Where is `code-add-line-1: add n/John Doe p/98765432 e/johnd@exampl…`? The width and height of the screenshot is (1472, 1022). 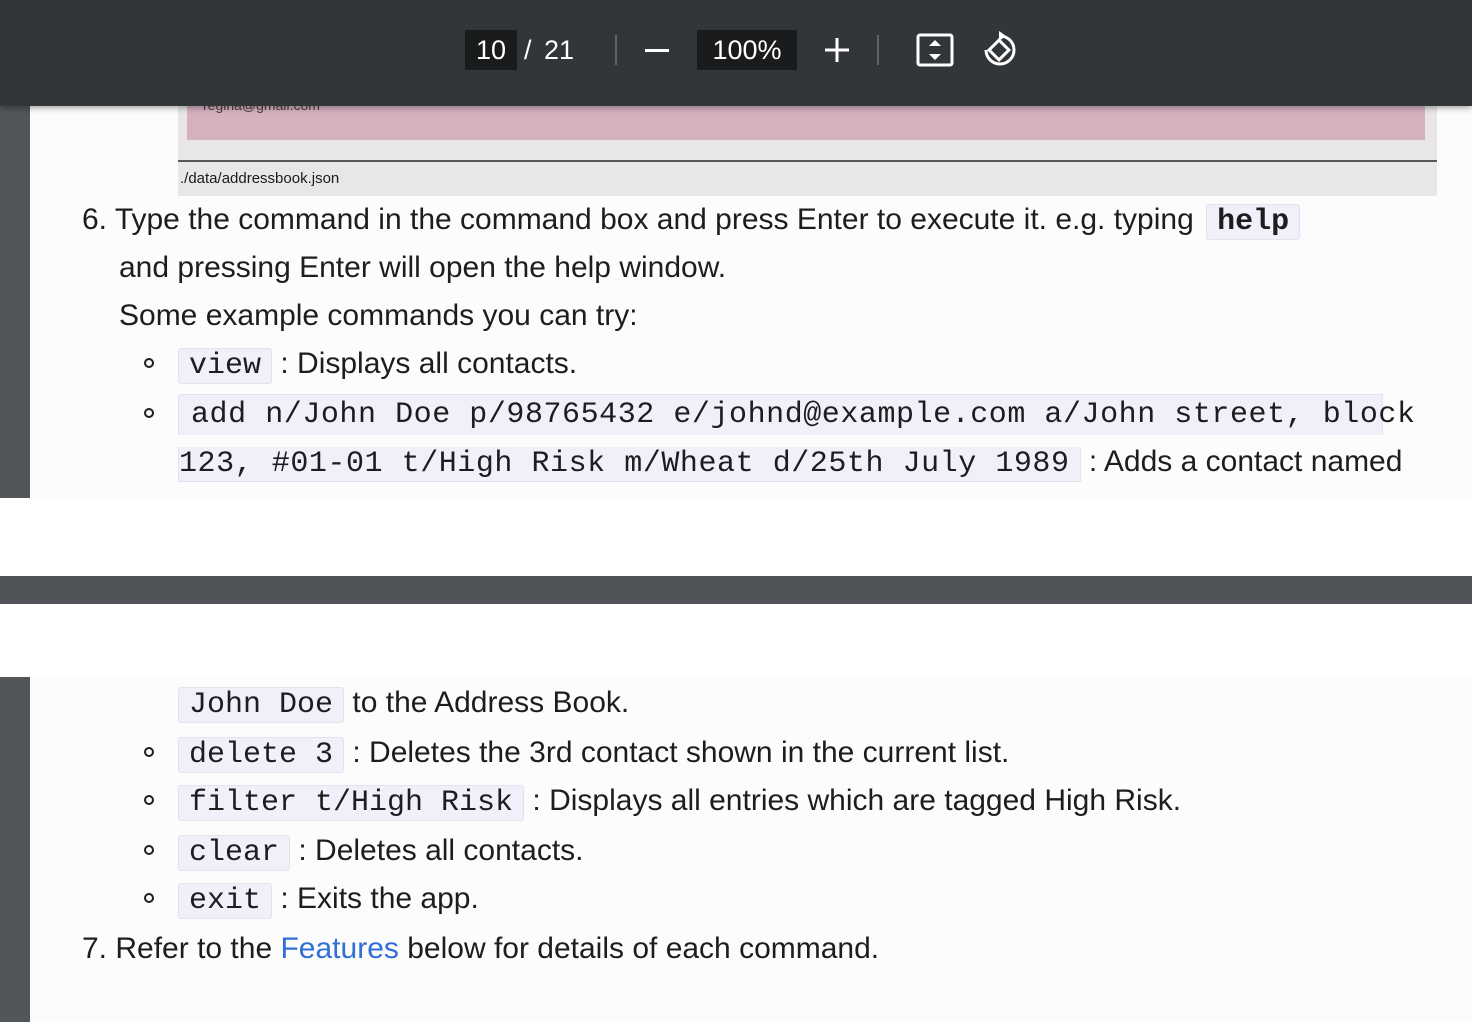
code-add-line-1: add n/John Doe p/98765432 e/johnd@exampl… is located at coordinates (796, 414).